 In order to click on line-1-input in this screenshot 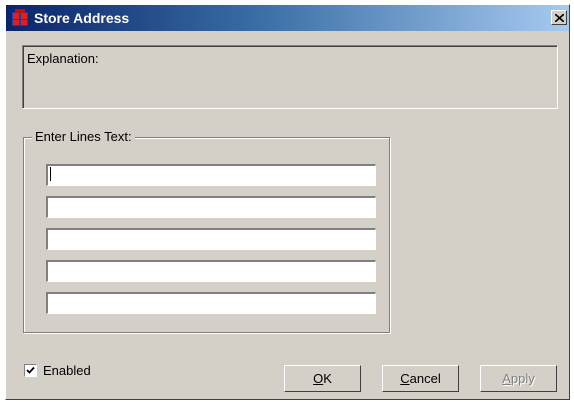, I will do `click(211, 175)`.